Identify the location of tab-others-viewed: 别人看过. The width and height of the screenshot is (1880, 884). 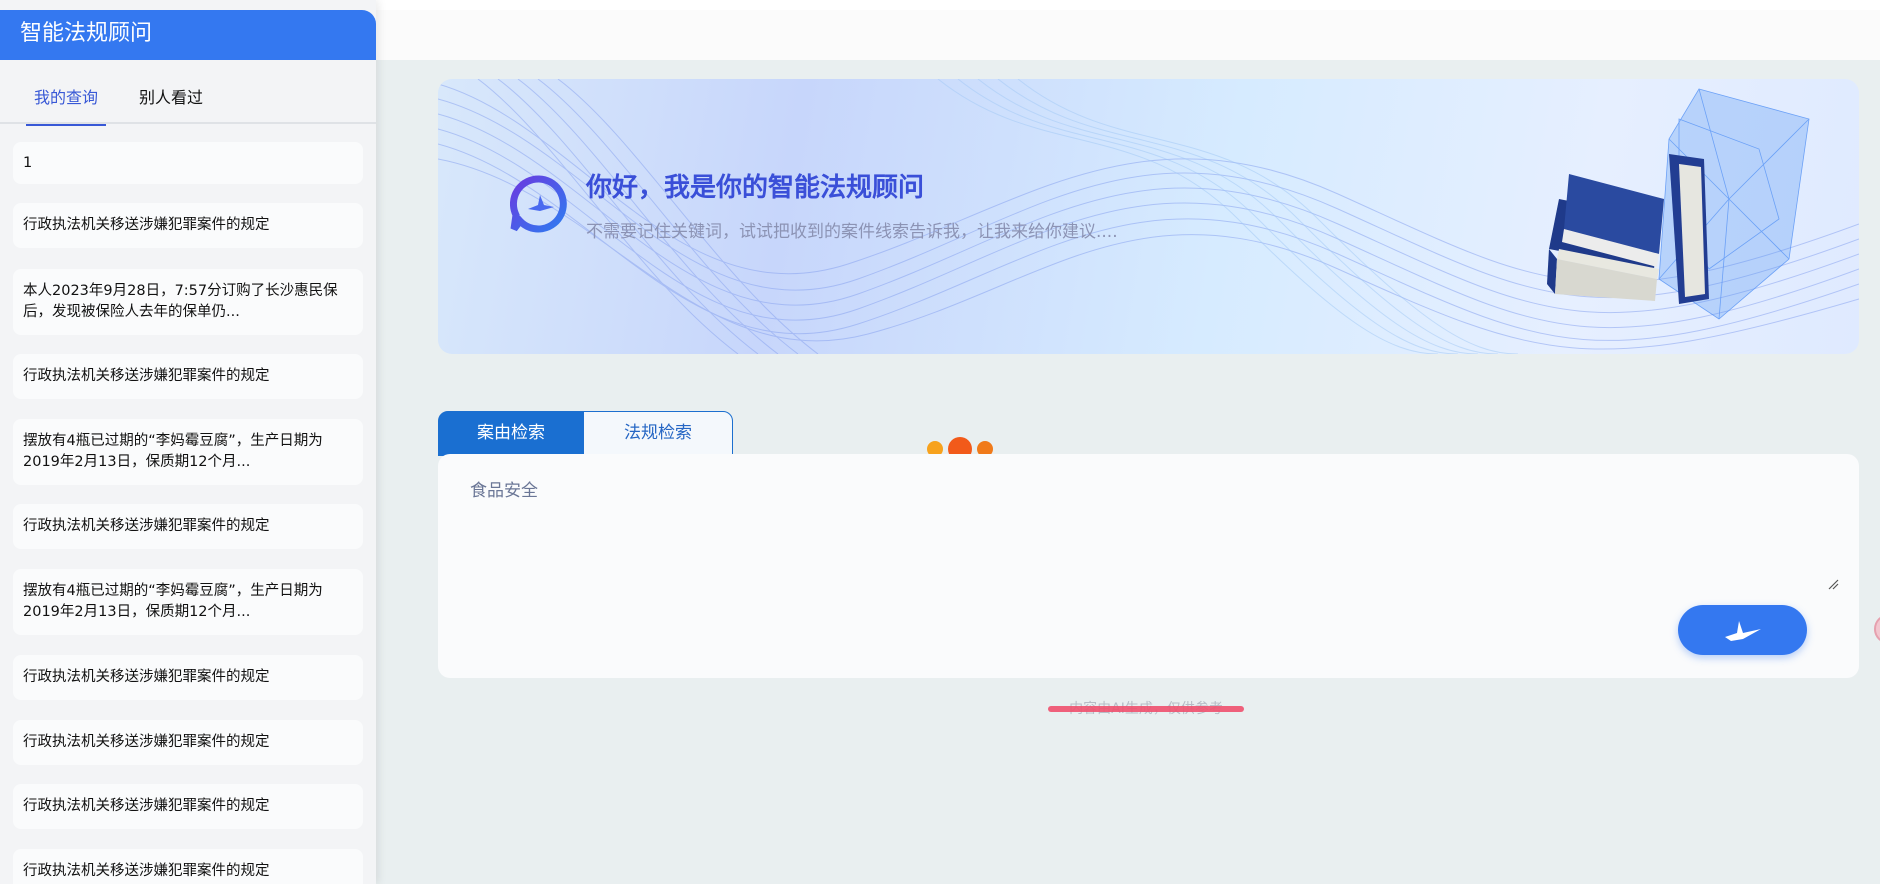
(171, 97).